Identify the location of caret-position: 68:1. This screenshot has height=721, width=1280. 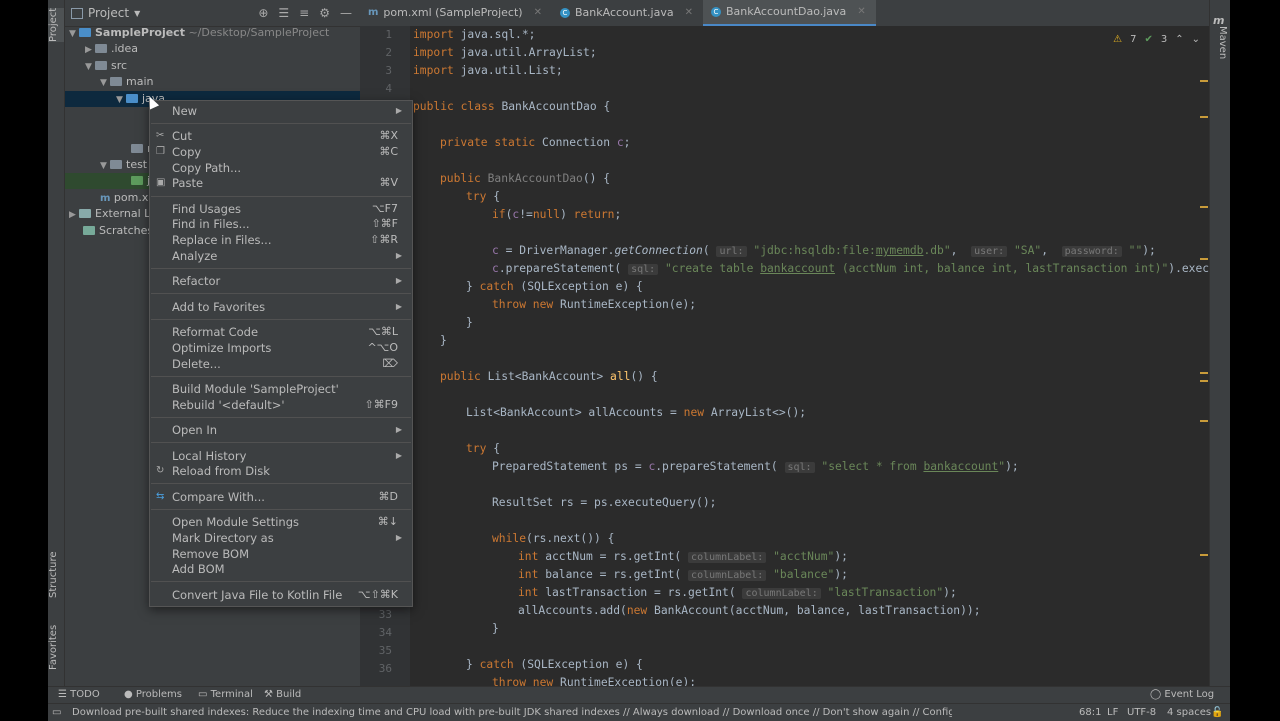
(1090, 712).